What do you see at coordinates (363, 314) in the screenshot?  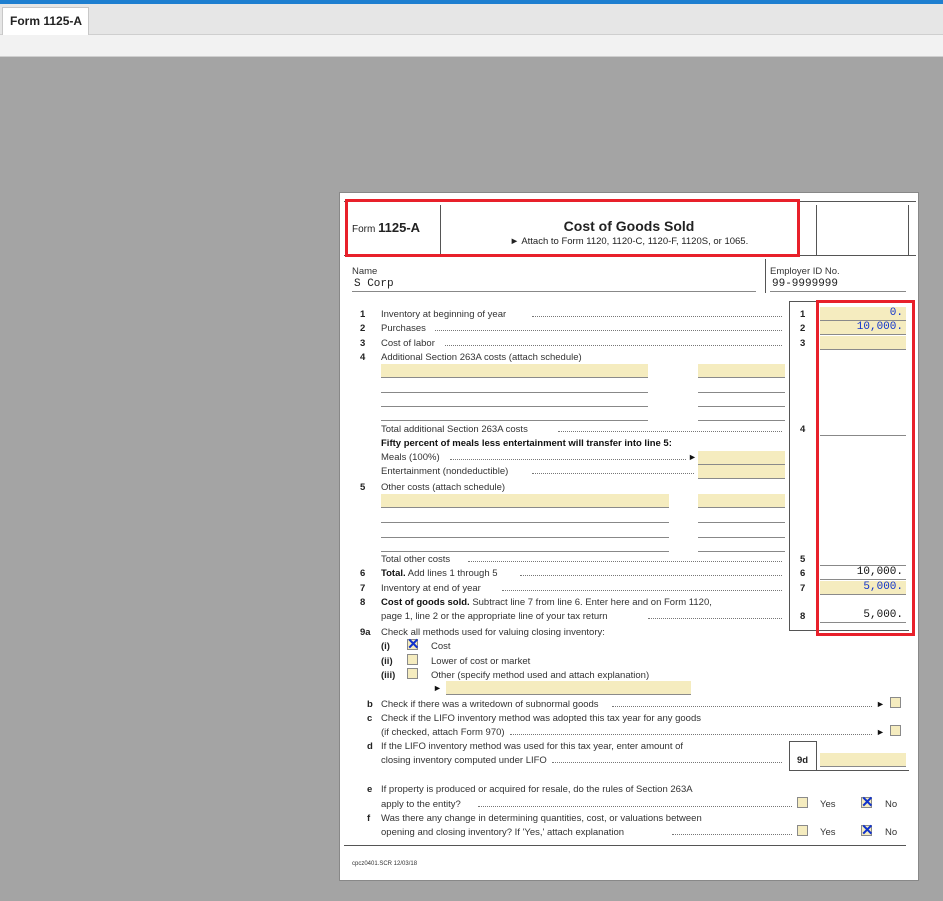 I see `line1-num: 1` at bounding box center [363, 314].